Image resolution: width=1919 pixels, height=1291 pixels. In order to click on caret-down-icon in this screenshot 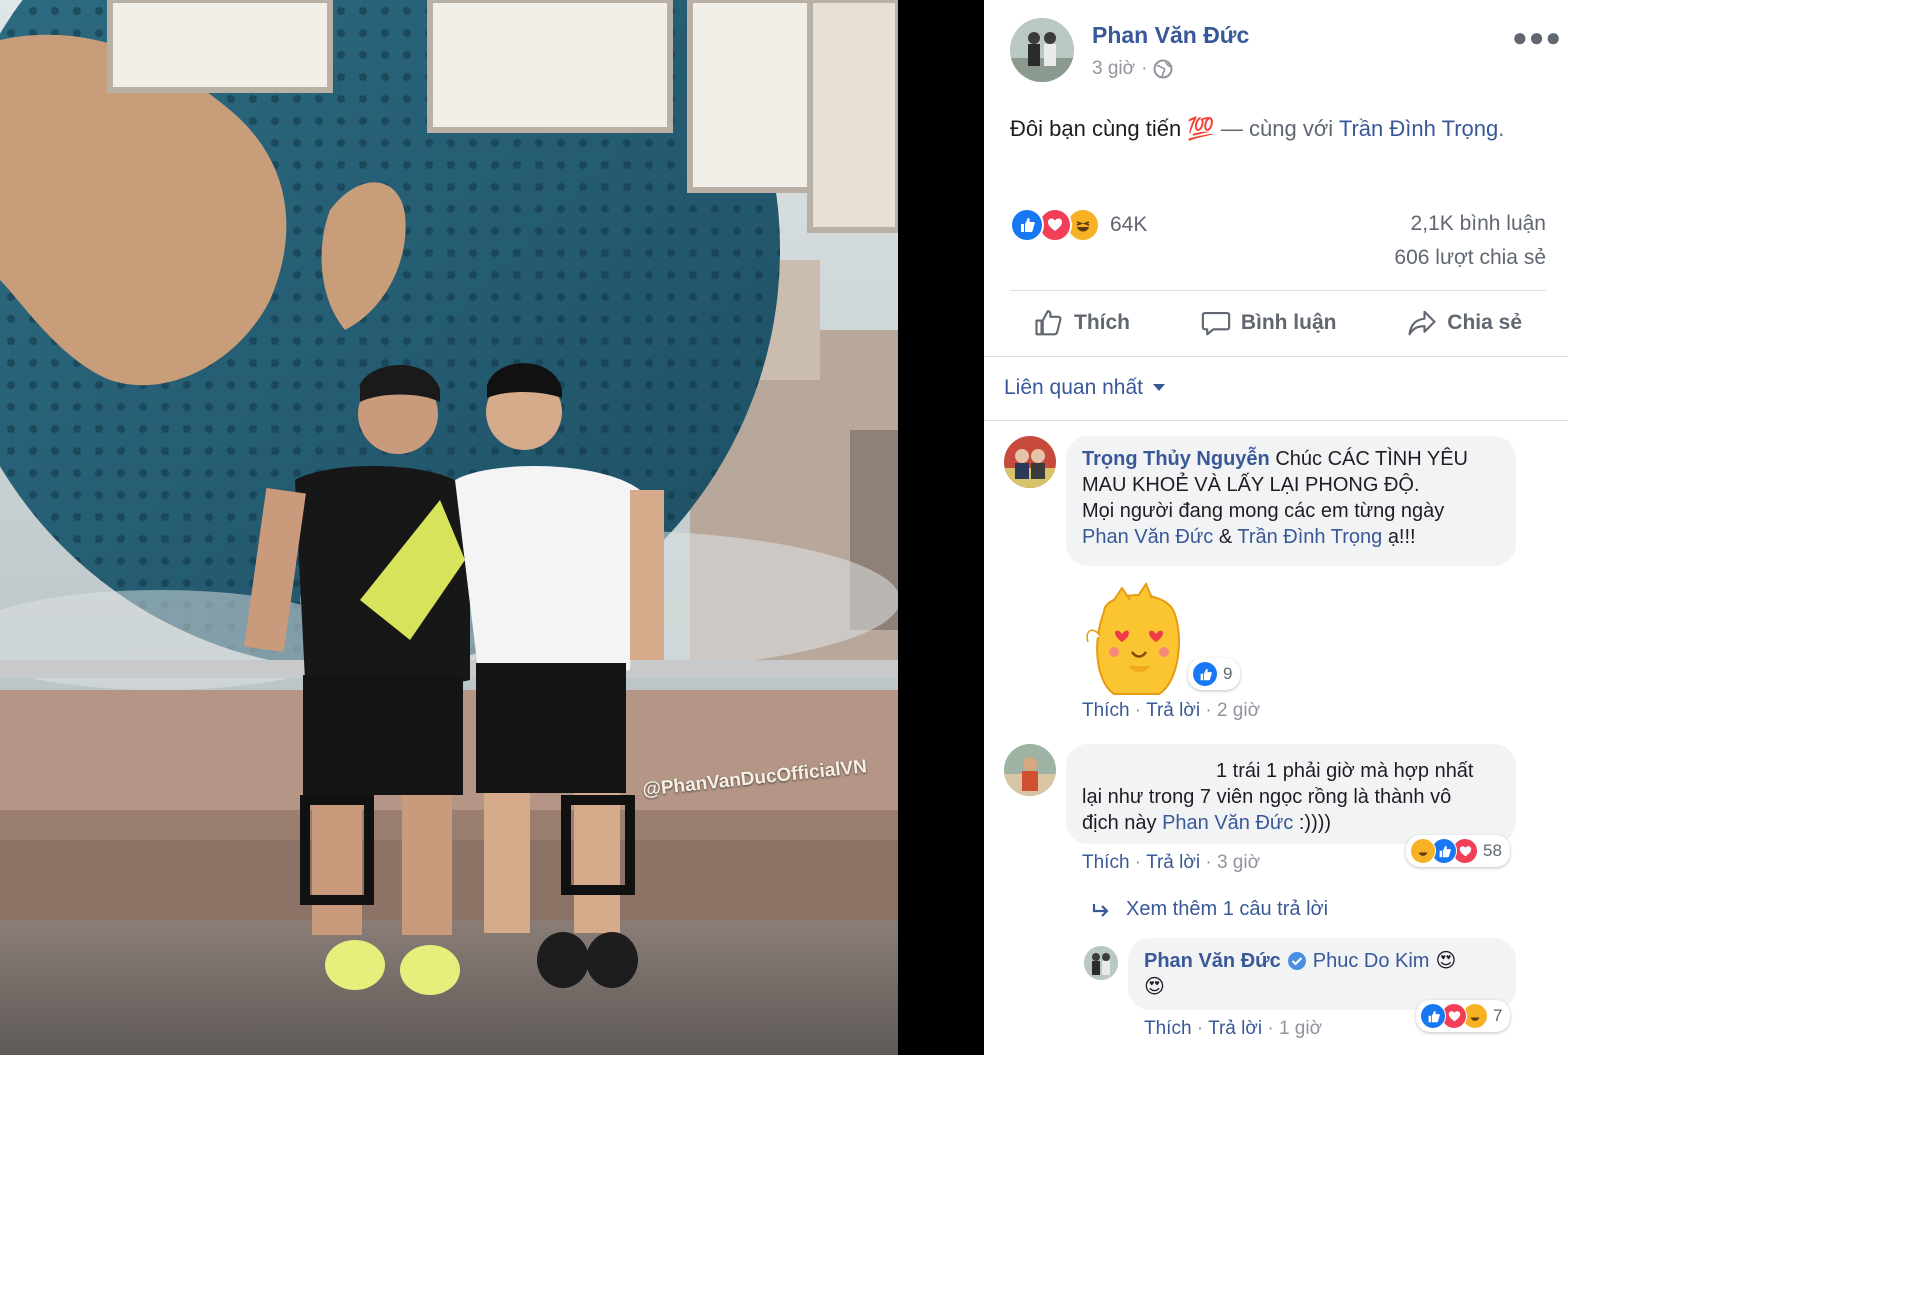, I will do `click(1158, 387)`.